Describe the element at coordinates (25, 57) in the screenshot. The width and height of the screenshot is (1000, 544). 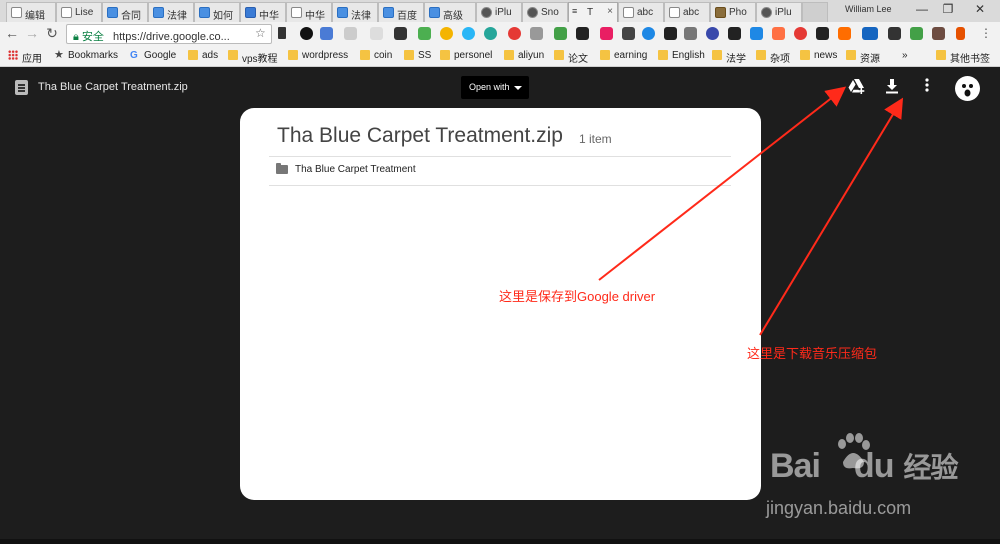
I see `bookmark-apps: 应用` at that location.